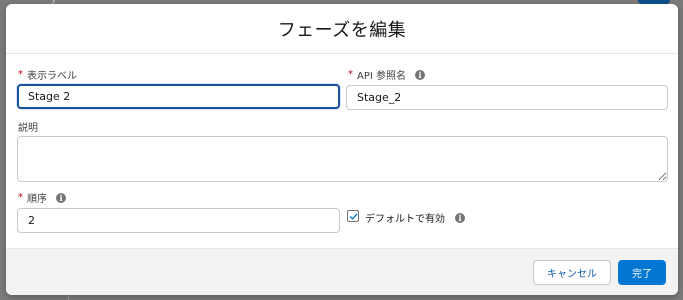 The height and width of the screenshot is (300, 683). I want to click on api-name-label-text: API 参照名, so click(381, 76).